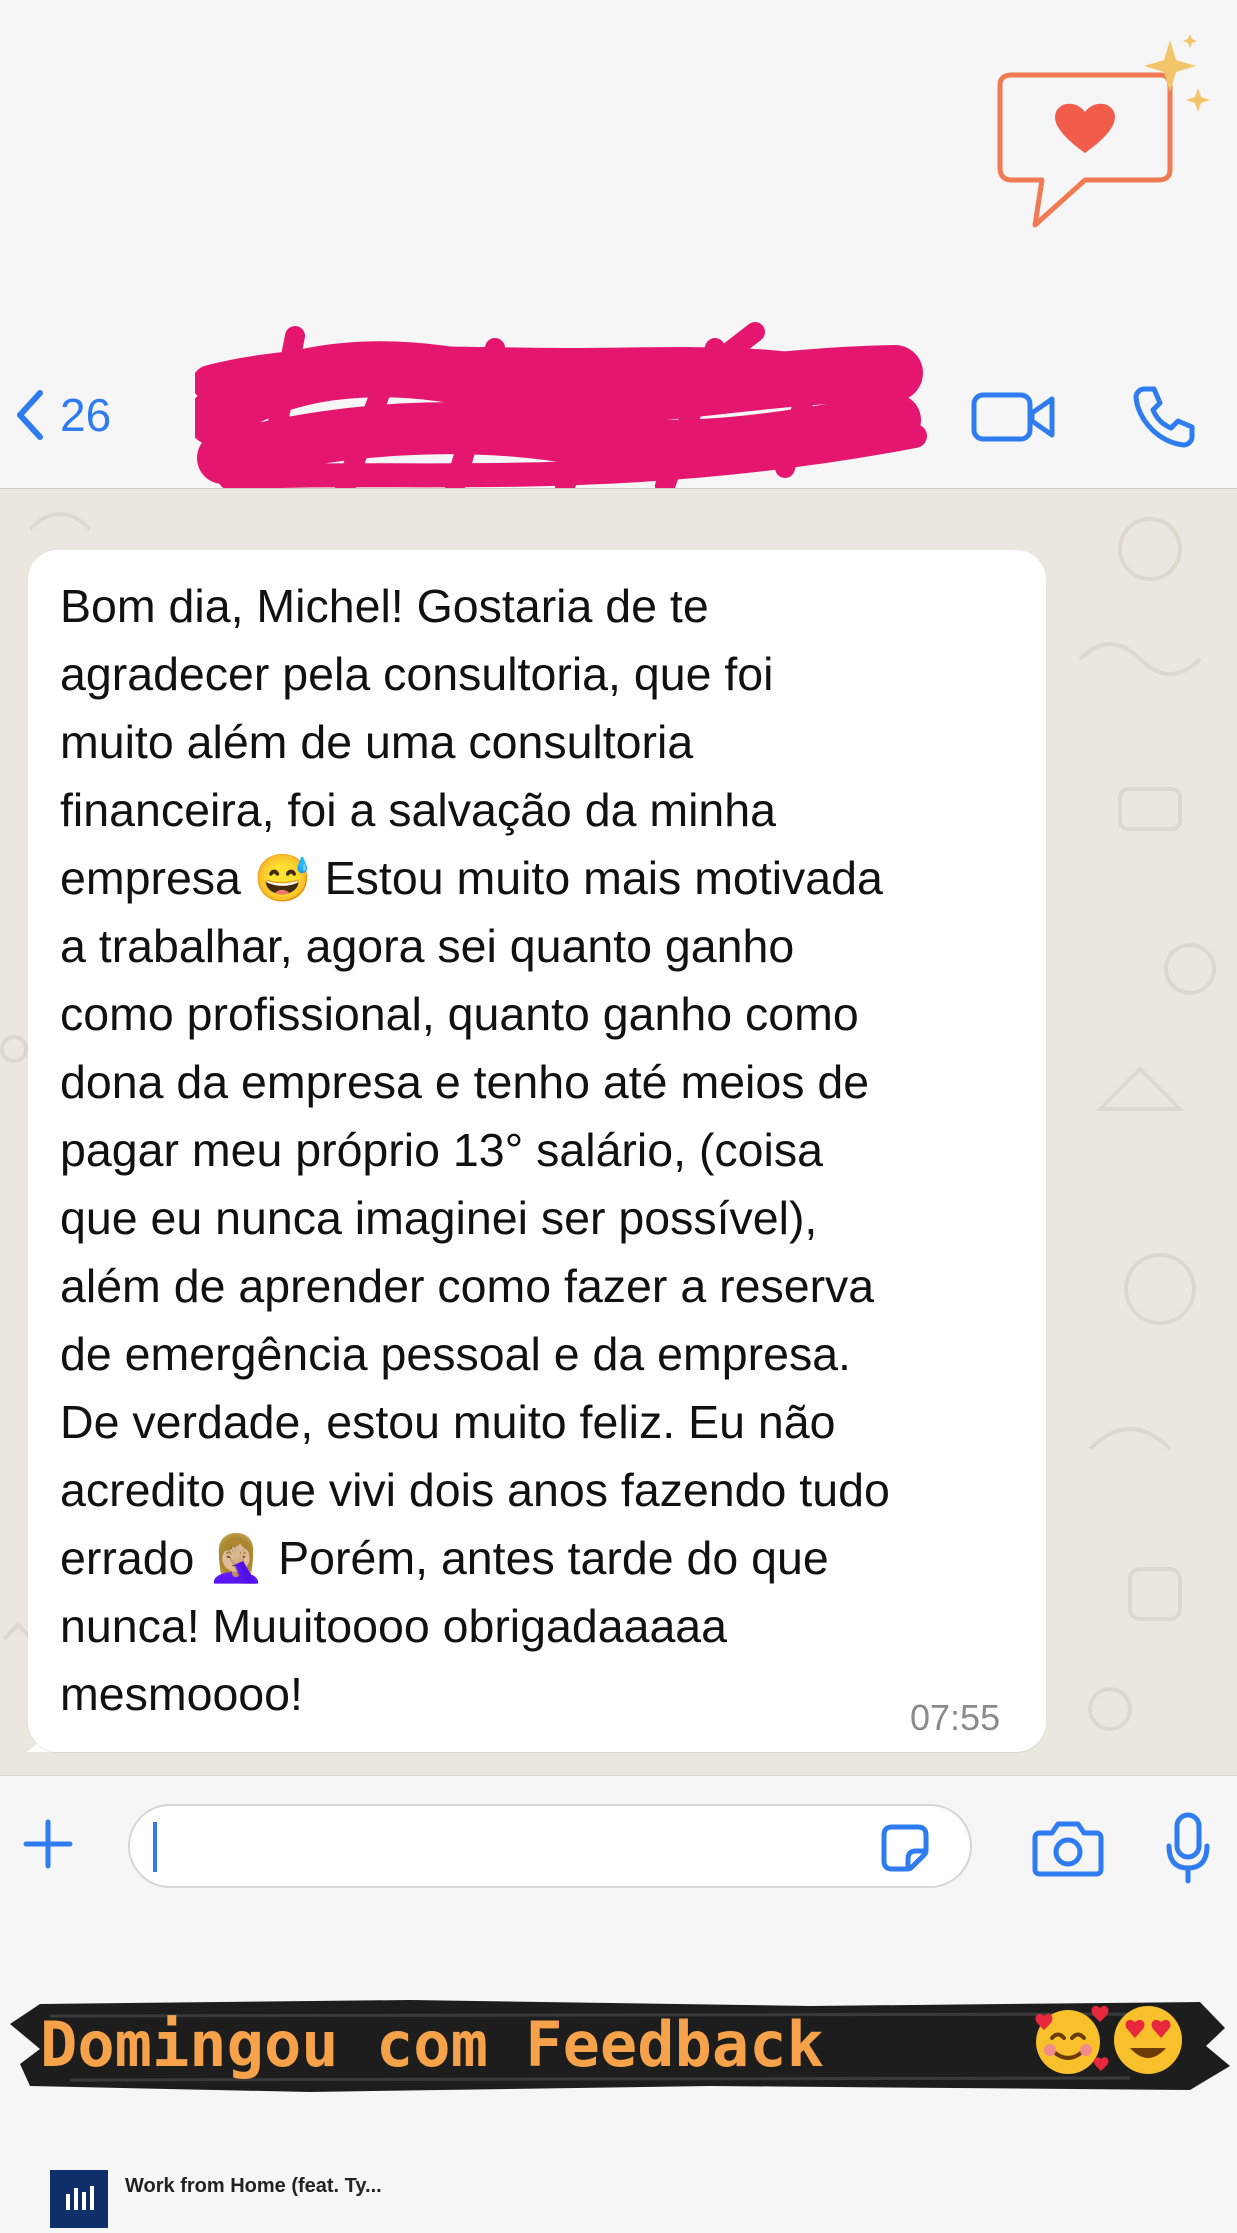  Describe the element at coordinates (155, 1847) in the screenshot. I see `text-cursor` at that location.